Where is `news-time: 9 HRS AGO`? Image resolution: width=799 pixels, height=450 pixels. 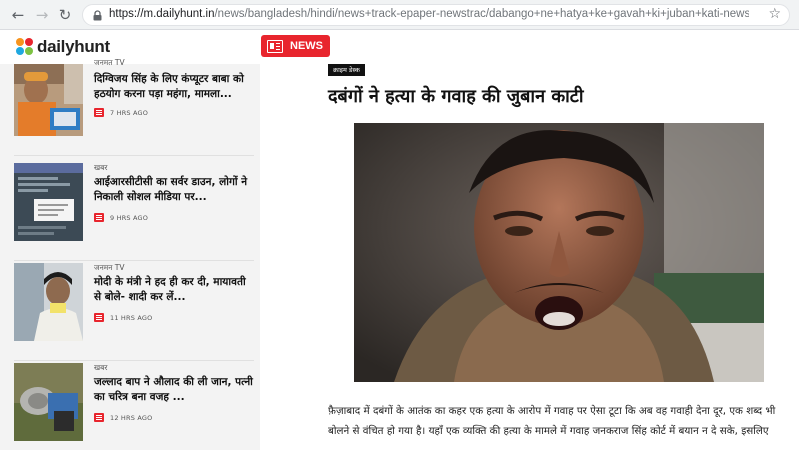
news-time: 9 HRS AGO is located at coordinates (129, 217).